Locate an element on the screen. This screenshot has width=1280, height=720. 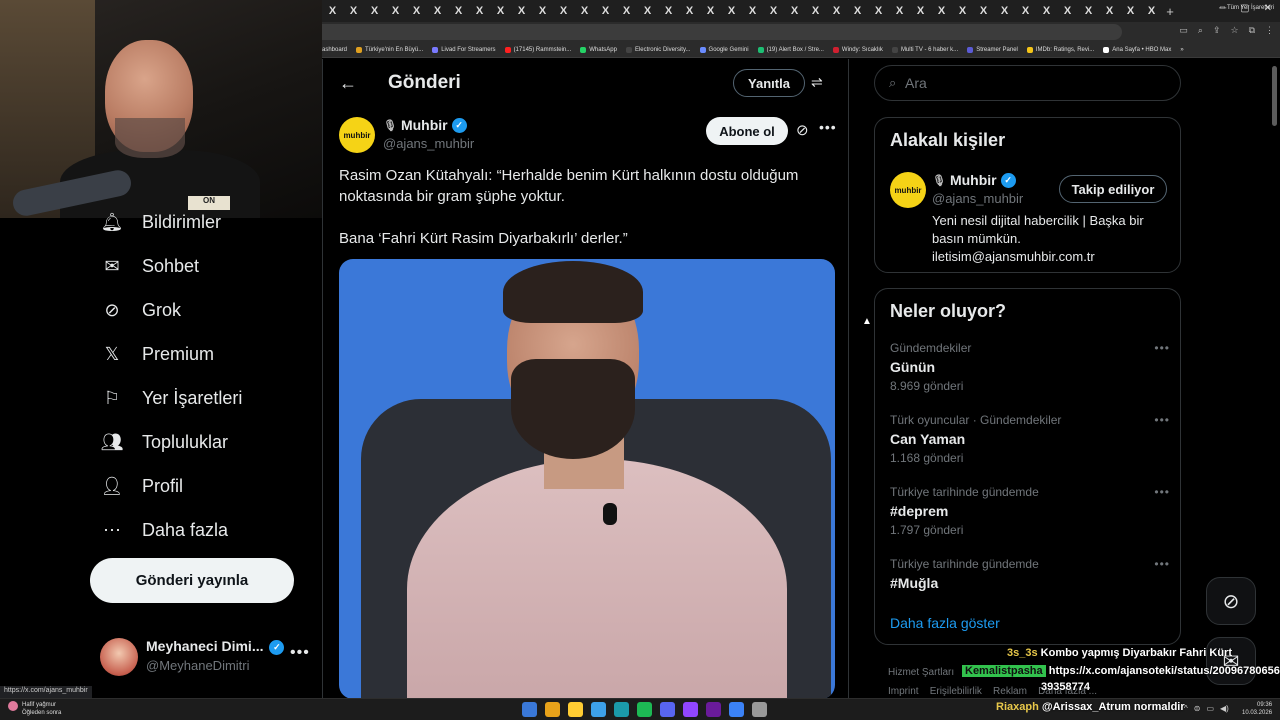
url-field is located at coordinates (722, 32).